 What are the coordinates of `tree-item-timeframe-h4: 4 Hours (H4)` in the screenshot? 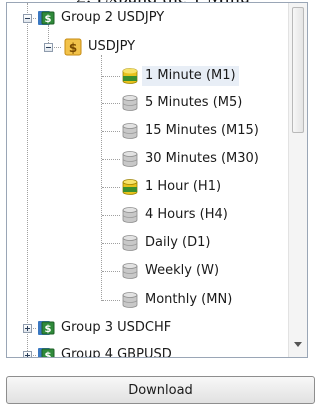 It's located at (176, 215).